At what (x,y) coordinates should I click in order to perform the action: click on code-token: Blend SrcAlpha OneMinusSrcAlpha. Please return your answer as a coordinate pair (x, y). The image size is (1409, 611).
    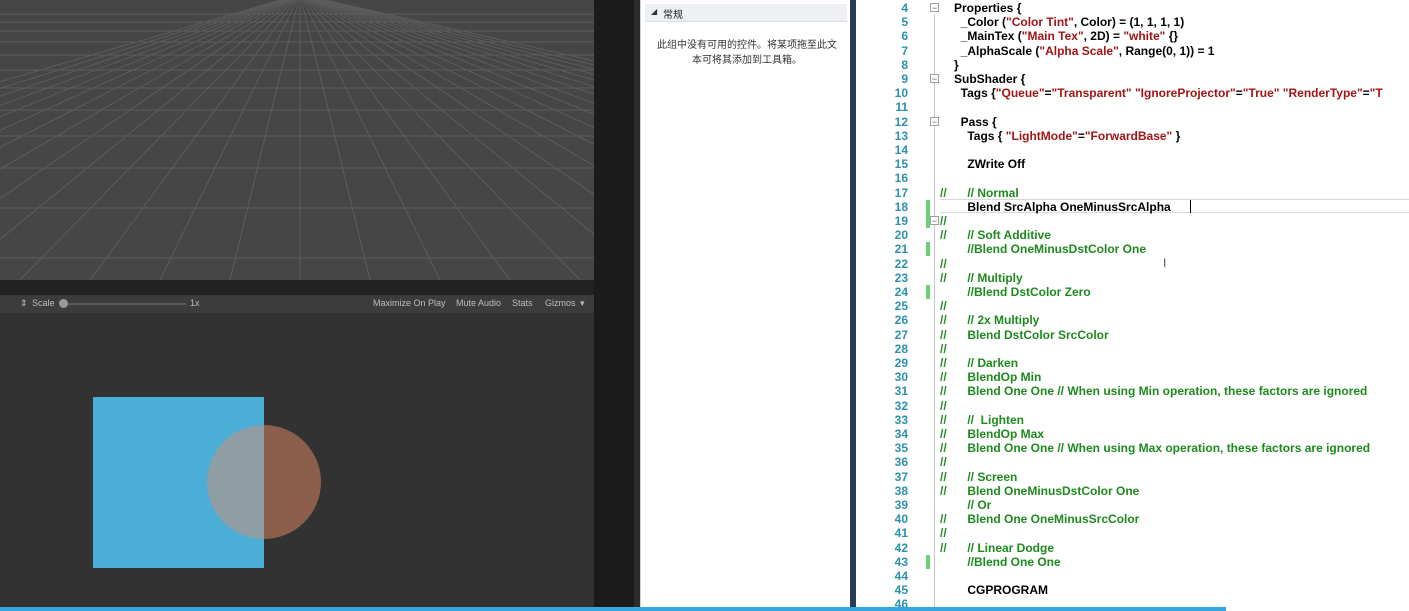
    Looking at the image, I should click on (1062, 206).